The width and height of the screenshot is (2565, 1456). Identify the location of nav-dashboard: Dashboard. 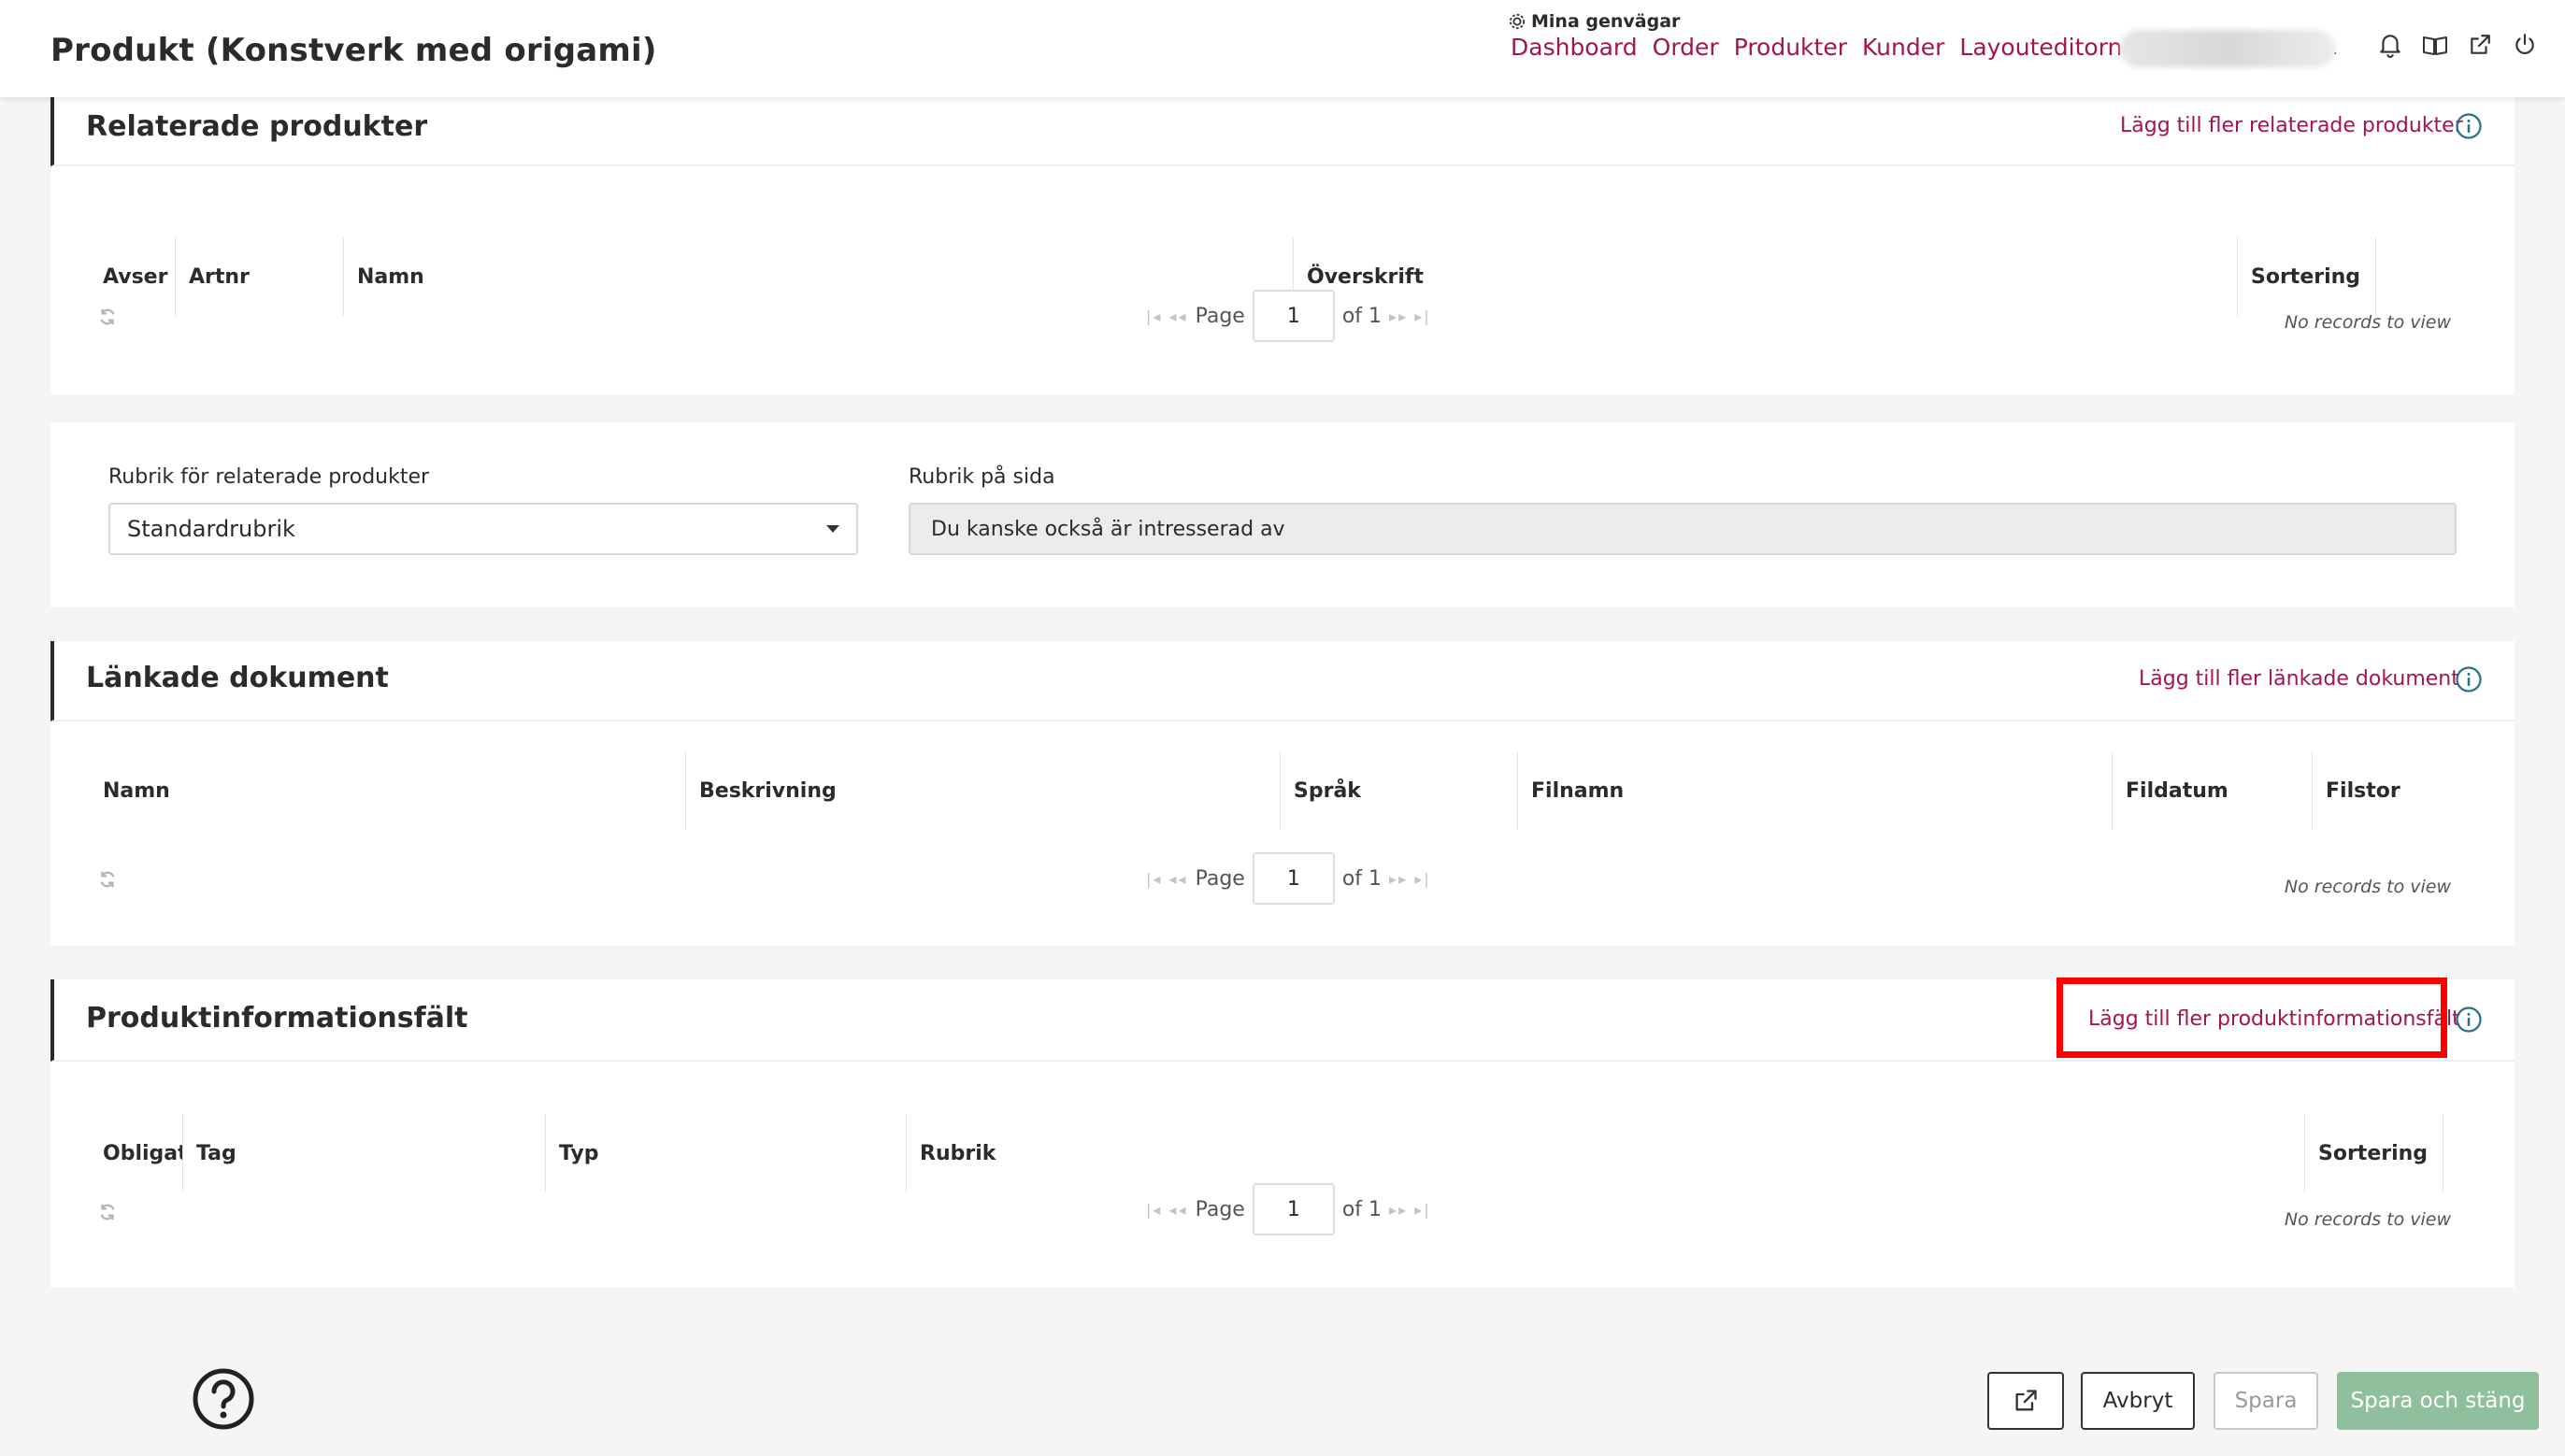
(1574, 47).